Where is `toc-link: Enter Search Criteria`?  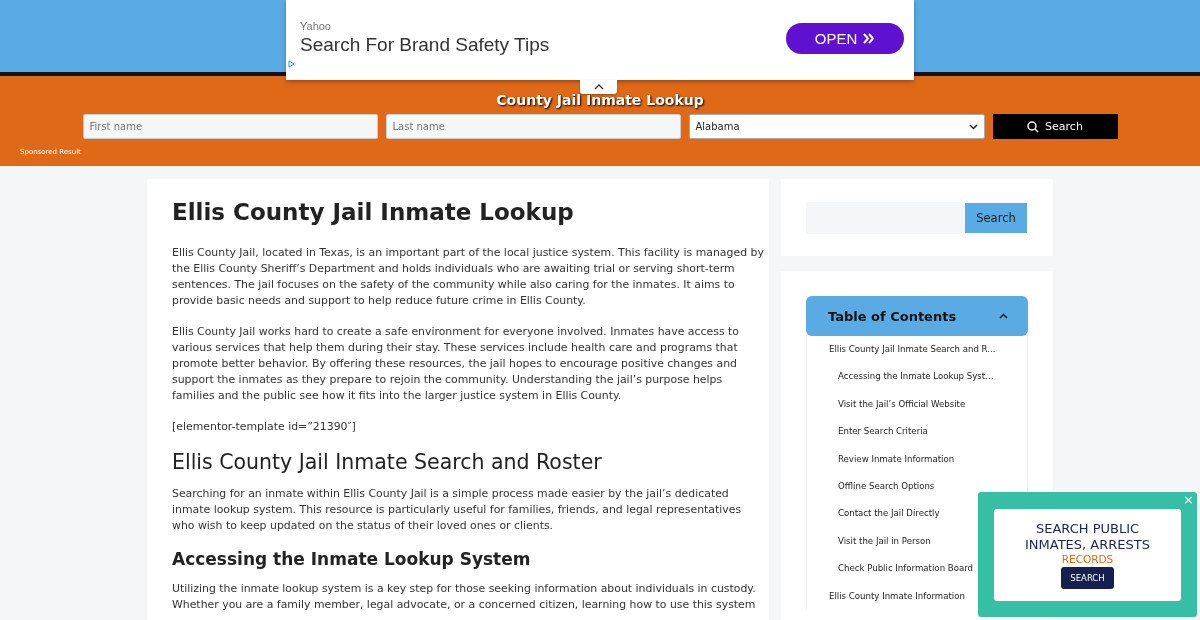 toc-link: Enter Search Criteria is located at coordinates (917, 432).